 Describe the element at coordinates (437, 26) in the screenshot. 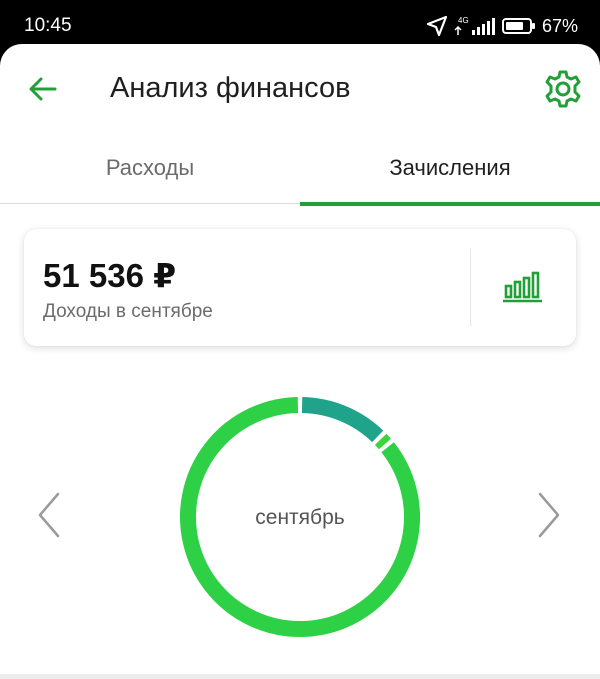

I see `location-icon` at that location.